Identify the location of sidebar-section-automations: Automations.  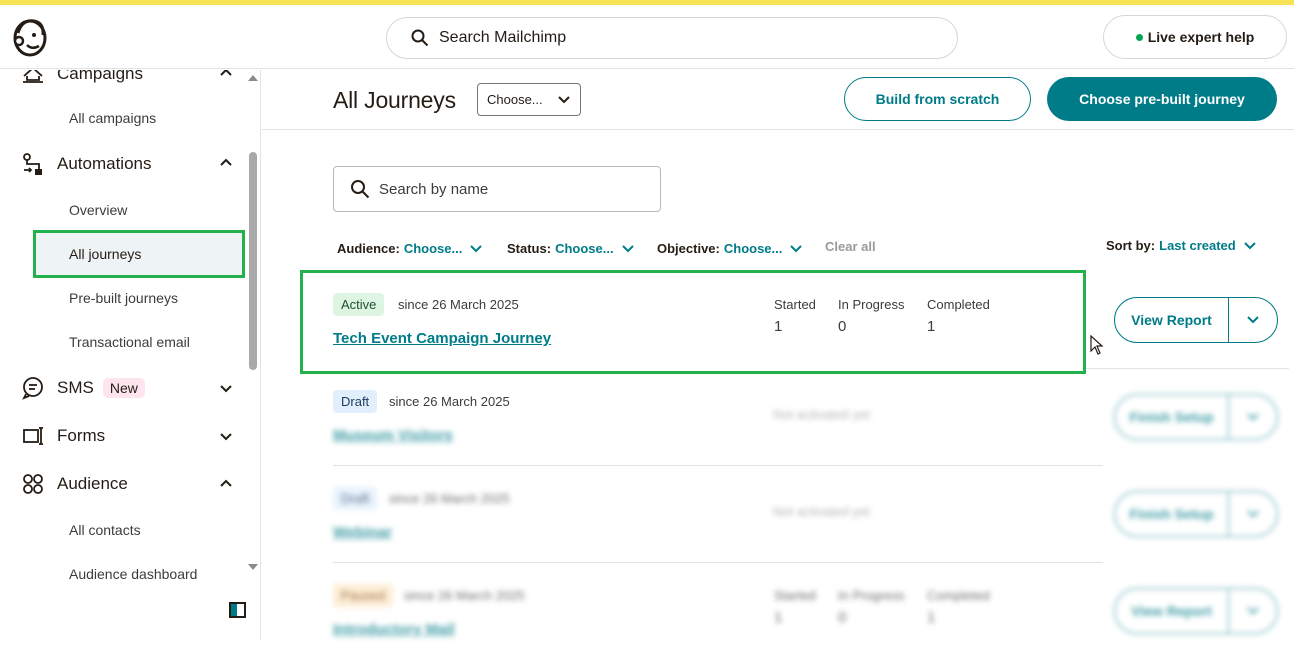
(86, 164).